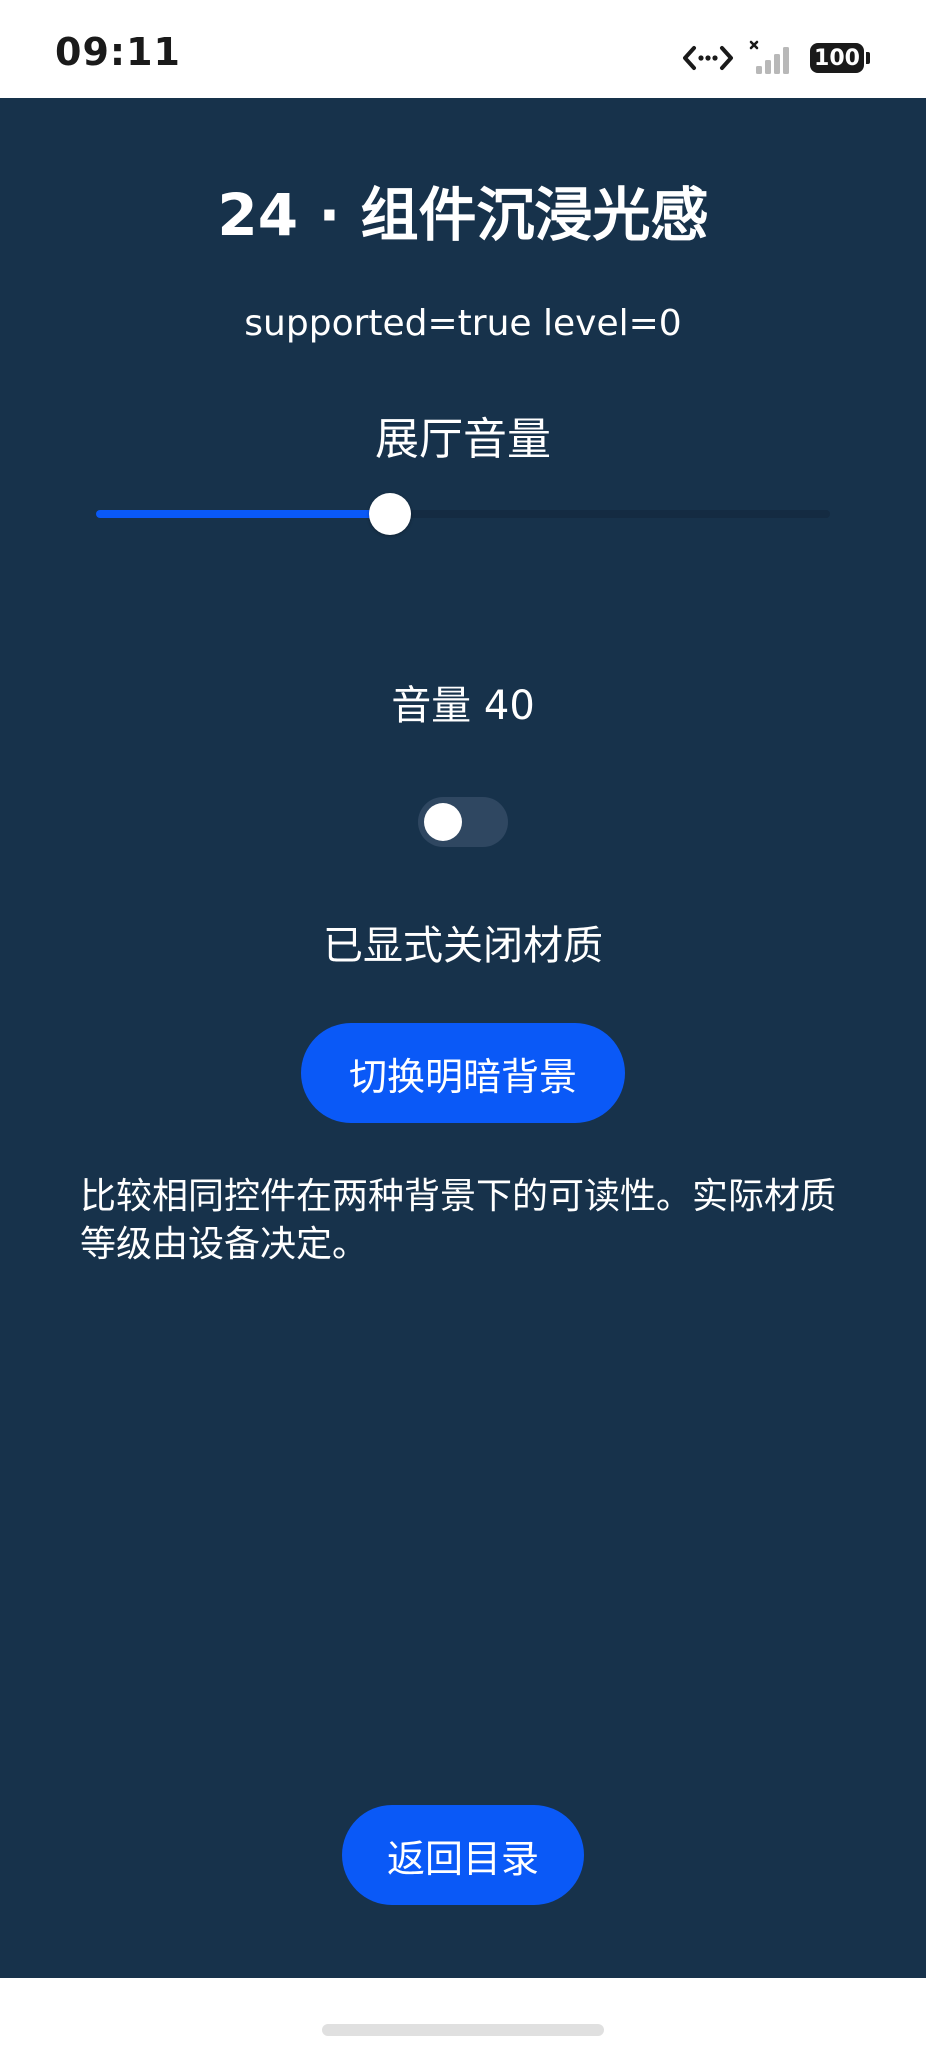 The height and width of the screenshot is (2048, 926). What do you see at coordinates (463, 1855) in the screenshot?
I see `back-to-catalog-button: 返回目录` at bounding box center [463, 1855].